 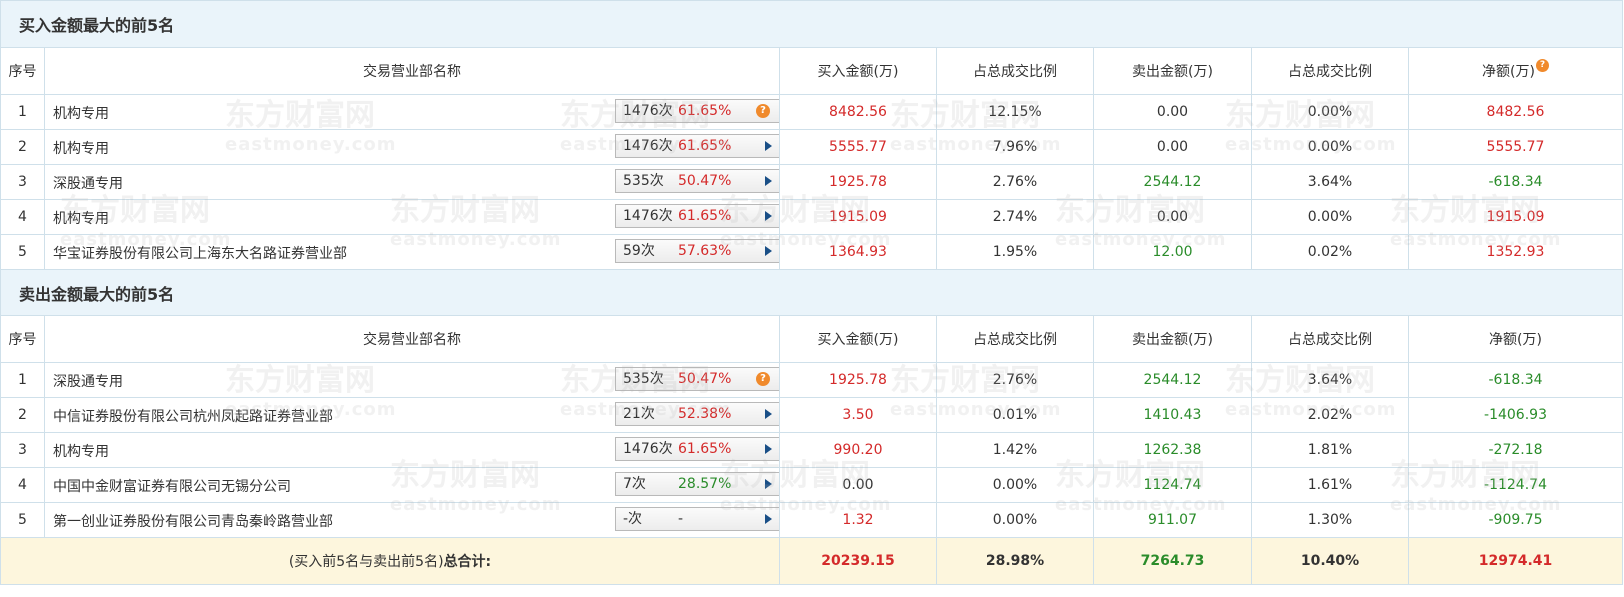 I want to click on branch-name-link: 中信证券股份有限公司杭州凤起路证券营业部, so click(x=193, y=416).